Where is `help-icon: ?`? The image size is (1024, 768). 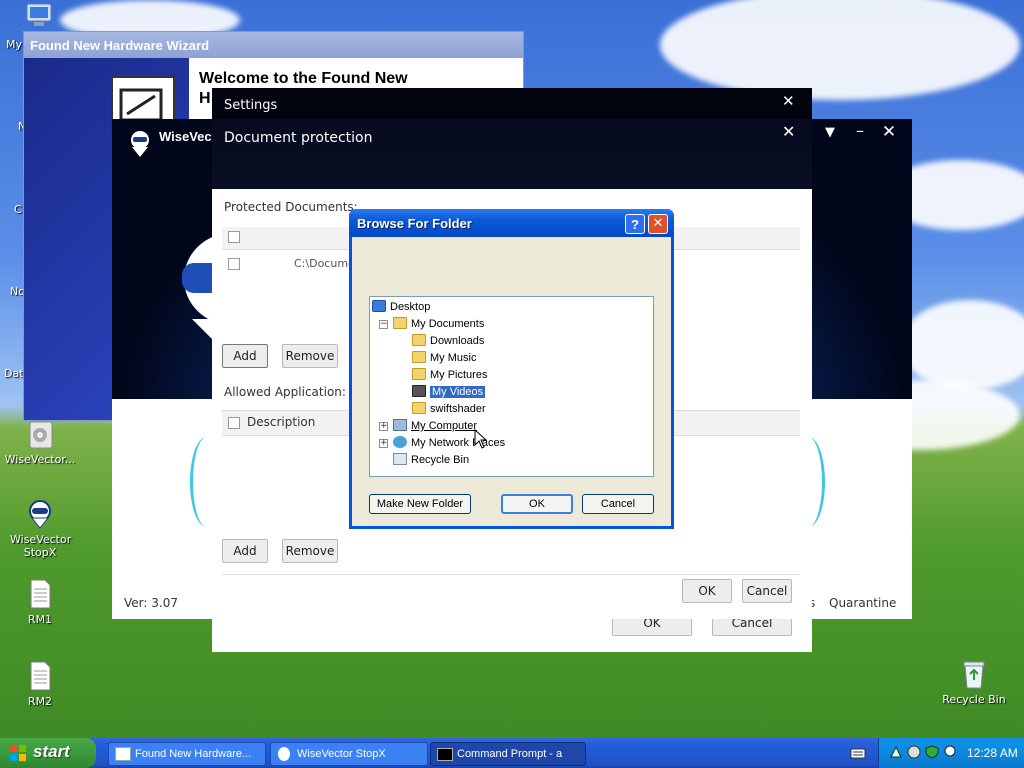
help-icon: ? is located at coordinates (635, 224).